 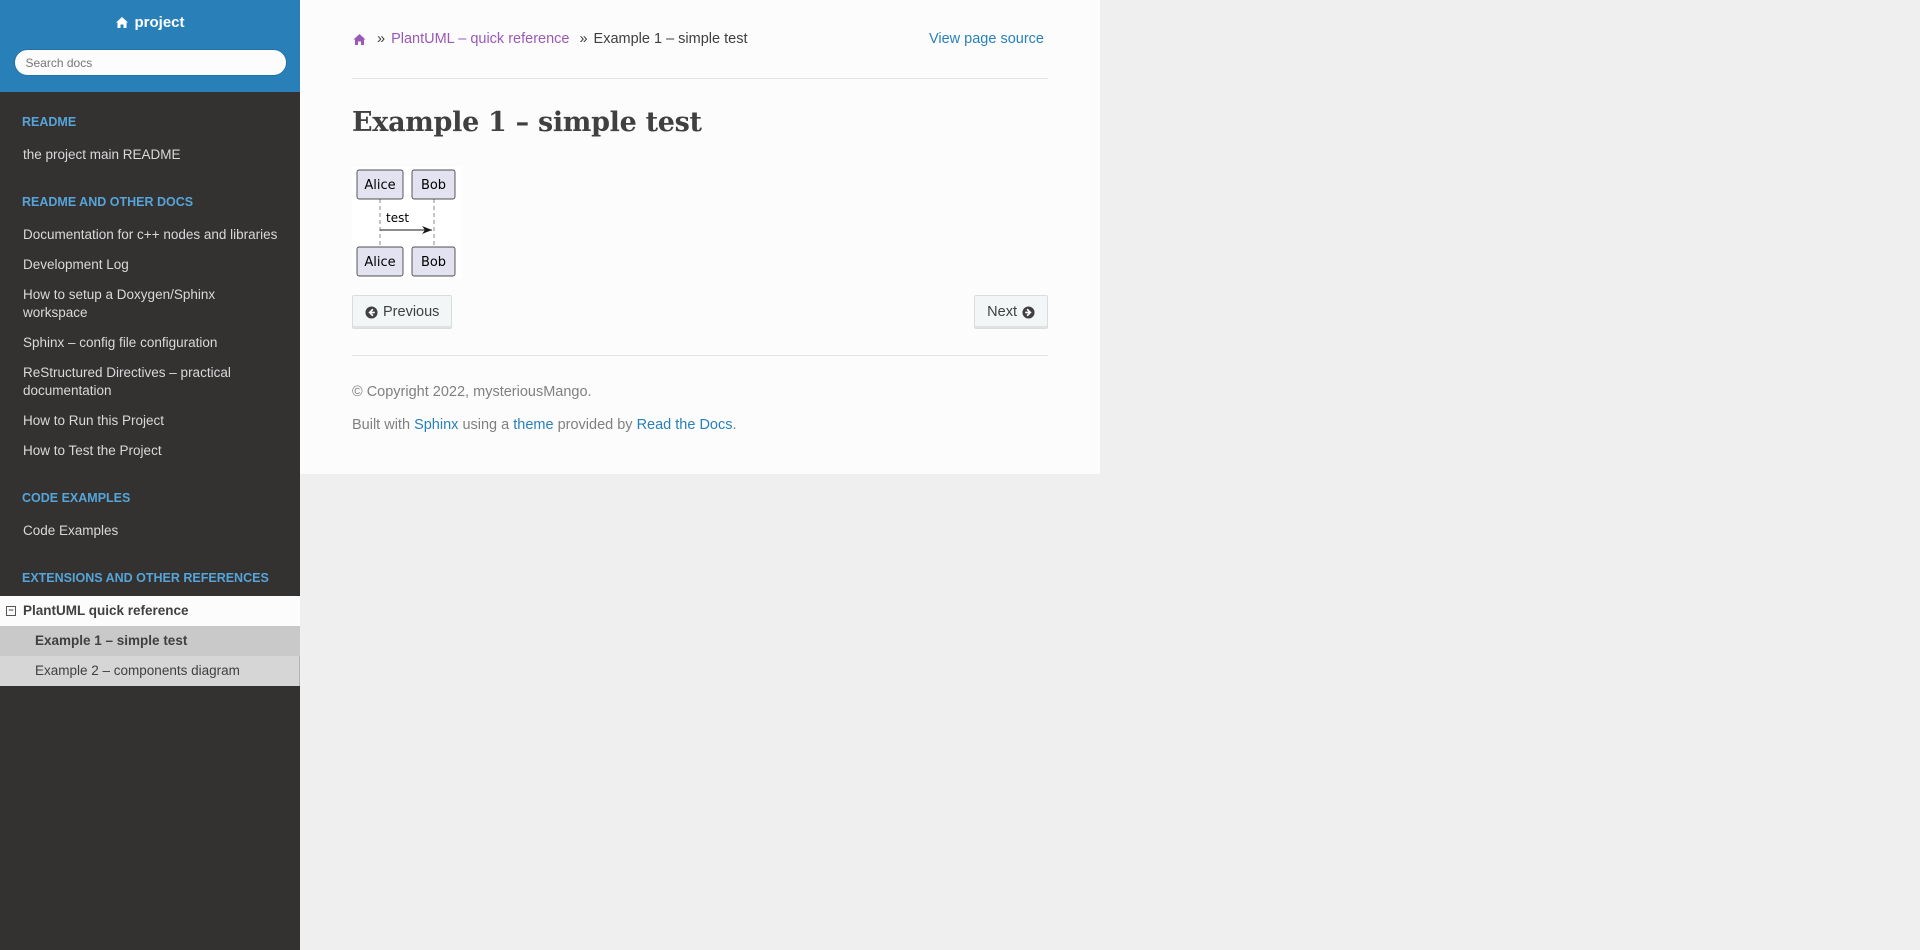 I want to click on participant-alice-bottom-label: Alice, so click(x=379, y=262).